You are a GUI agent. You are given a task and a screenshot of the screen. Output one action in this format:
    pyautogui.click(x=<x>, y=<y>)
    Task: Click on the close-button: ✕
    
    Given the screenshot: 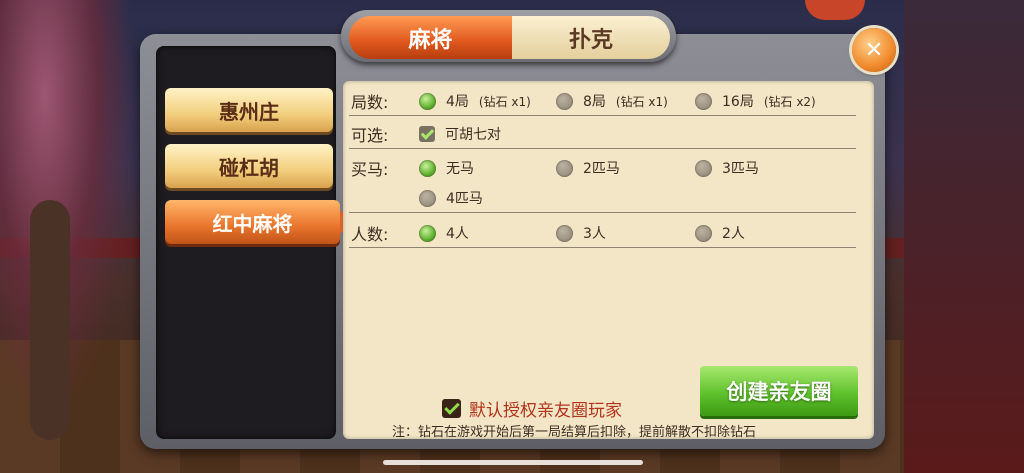 What is the action you would take?
    pyautogui.click(x=874, y=50)
    